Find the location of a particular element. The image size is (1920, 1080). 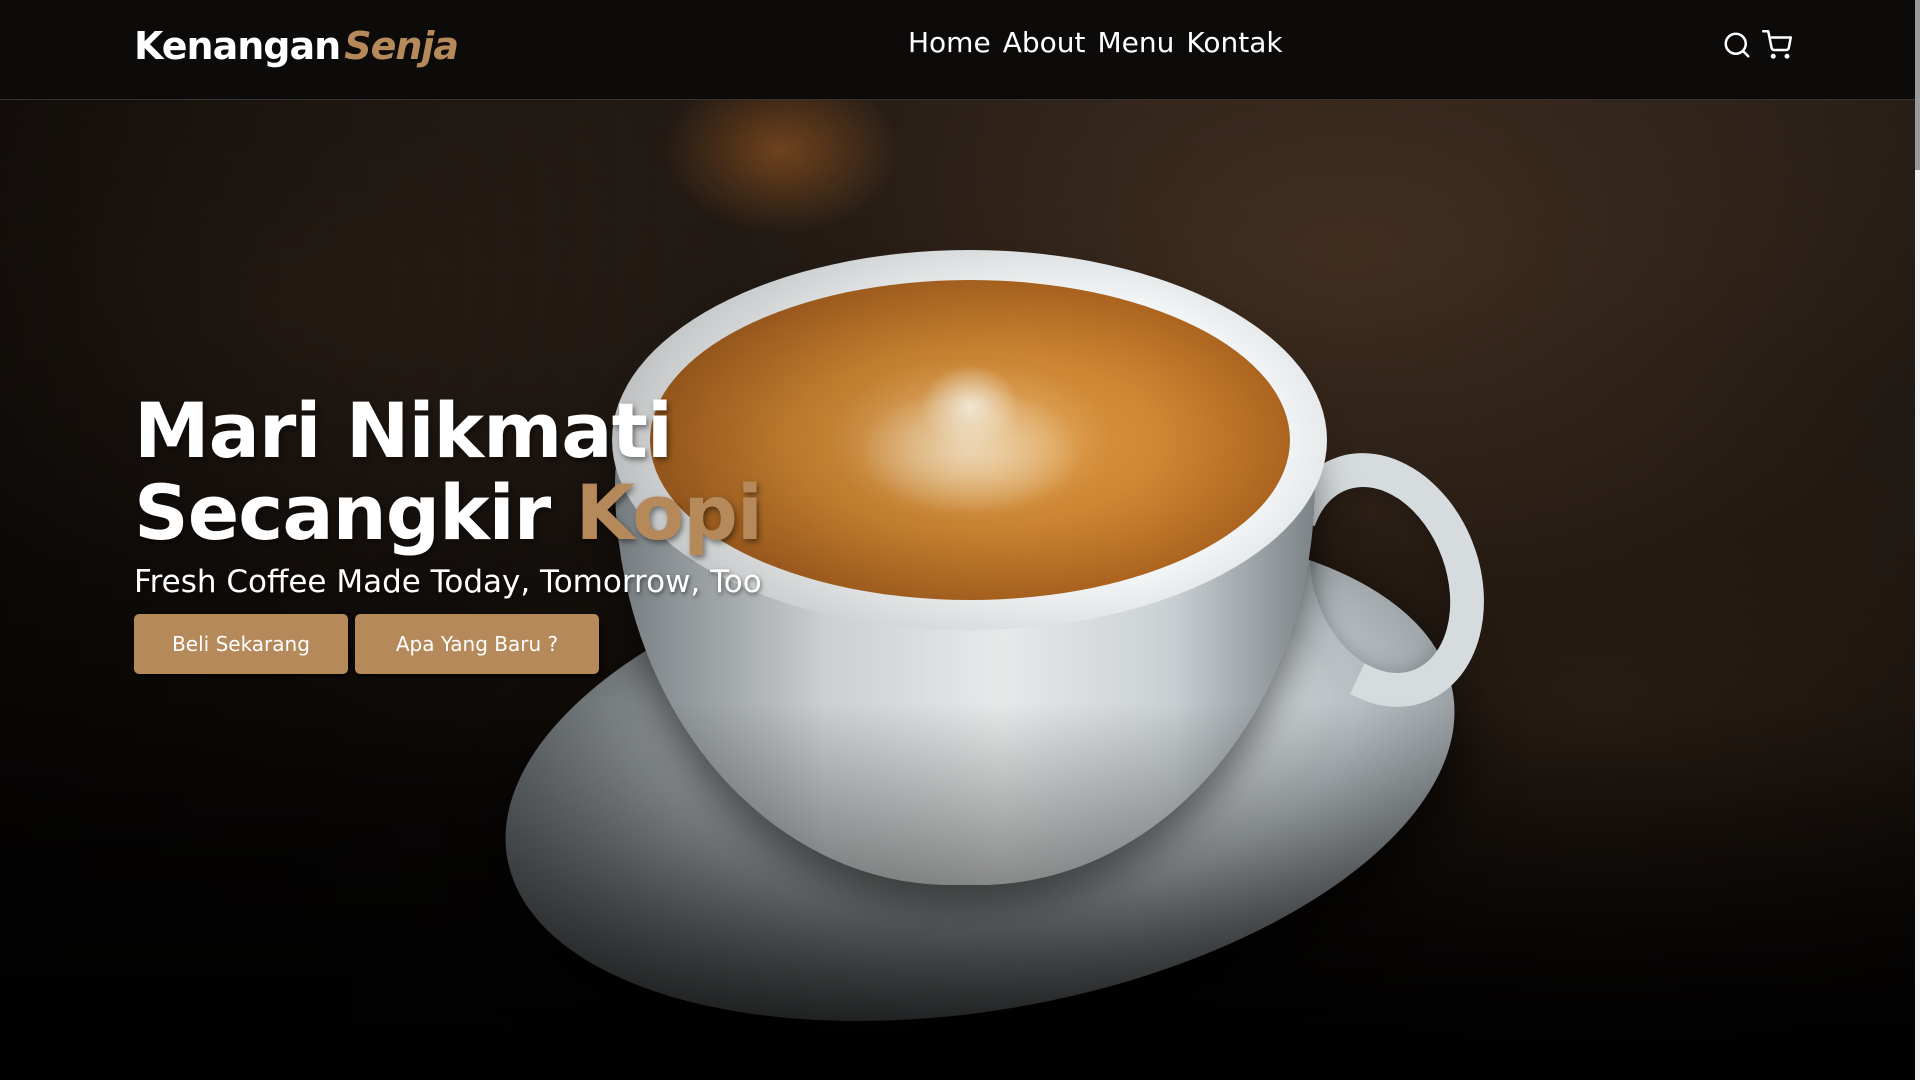

navbar: Kenangan Senja Home About Menu Kontak is located at coordinates (957, 50).